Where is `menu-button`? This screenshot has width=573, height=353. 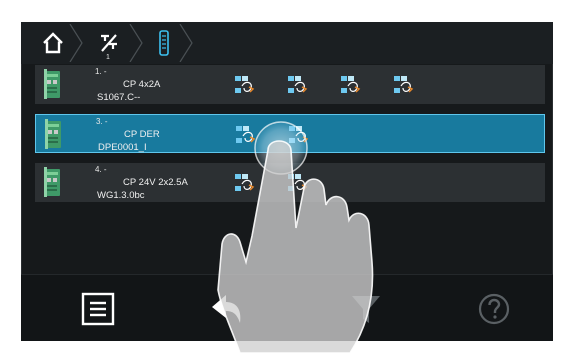 menu-button is located at coordinates (98, 308).